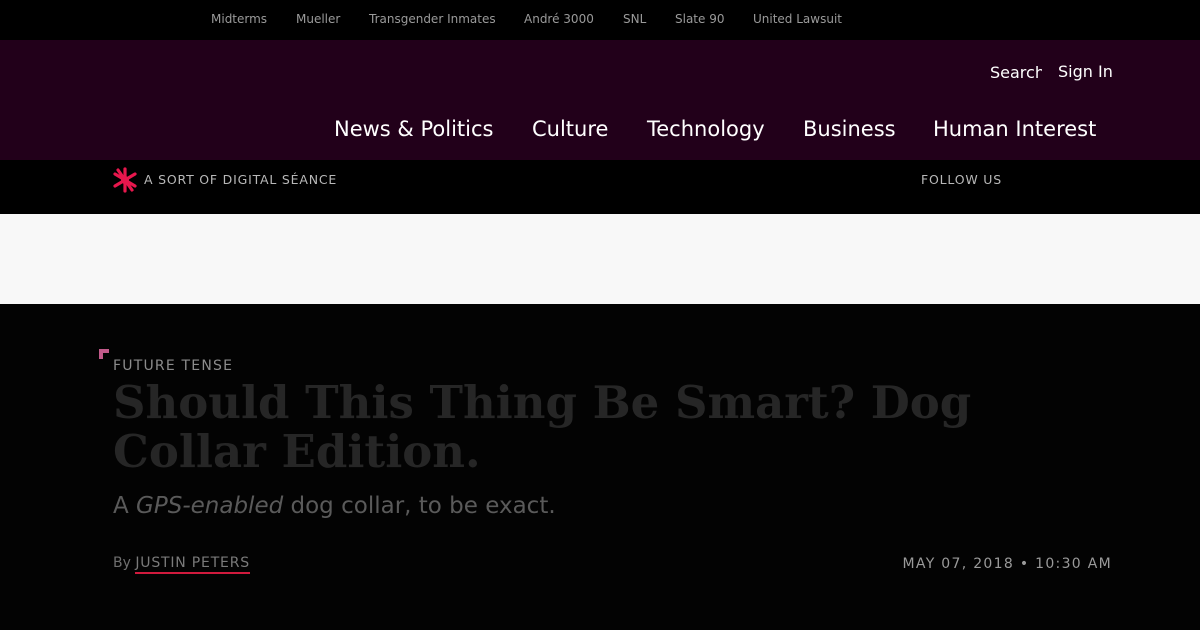 The image size is (1200, 630). Describe the element at coordinates (1014, 72) in the screenshot. I see `search-input` at that location.